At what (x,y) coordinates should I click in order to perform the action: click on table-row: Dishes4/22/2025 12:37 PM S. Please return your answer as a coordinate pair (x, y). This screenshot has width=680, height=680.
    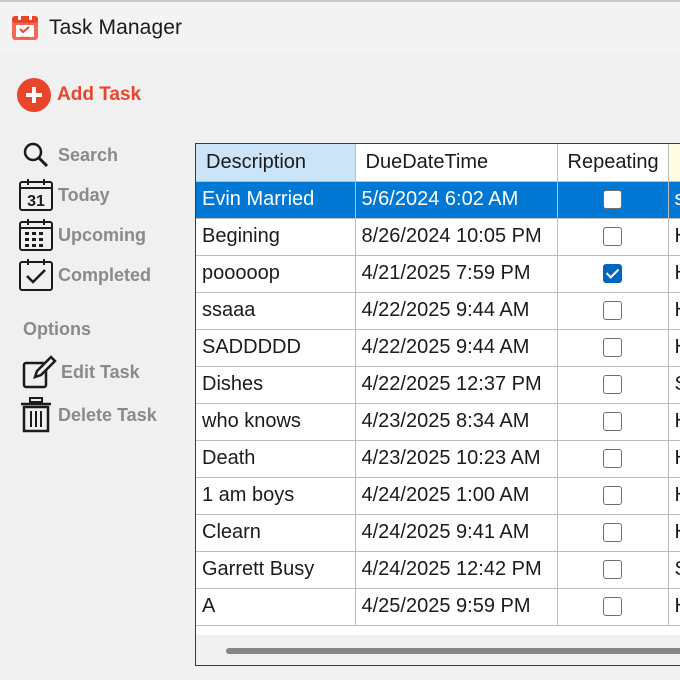
    Looking at the image, I should click on (438, 385).